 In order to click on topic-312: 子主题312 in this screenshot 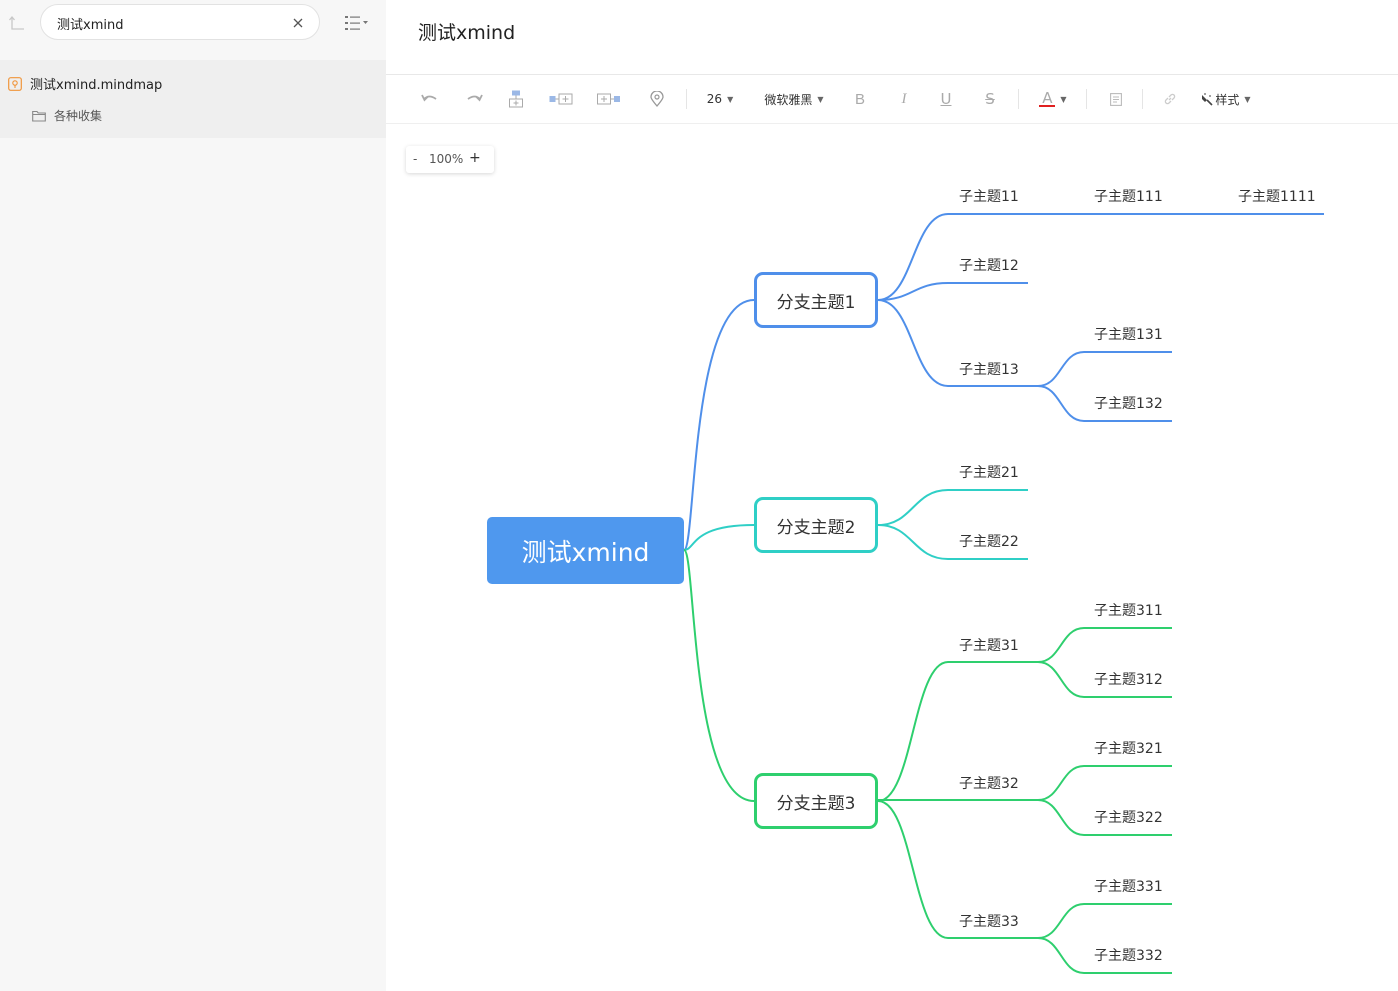, I will do `click(1128, 679)`.